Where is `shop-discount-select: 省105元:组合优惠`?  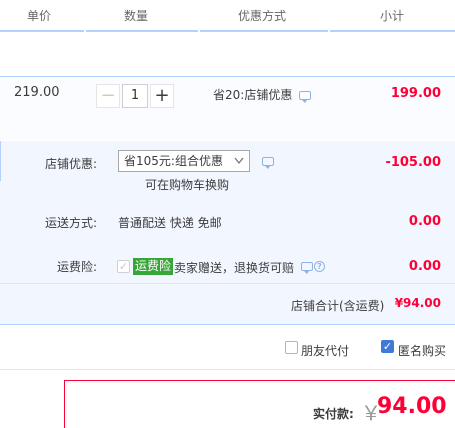 shop-discount-select: 省105元:组合优惠 is located at coordinates (184, 161).